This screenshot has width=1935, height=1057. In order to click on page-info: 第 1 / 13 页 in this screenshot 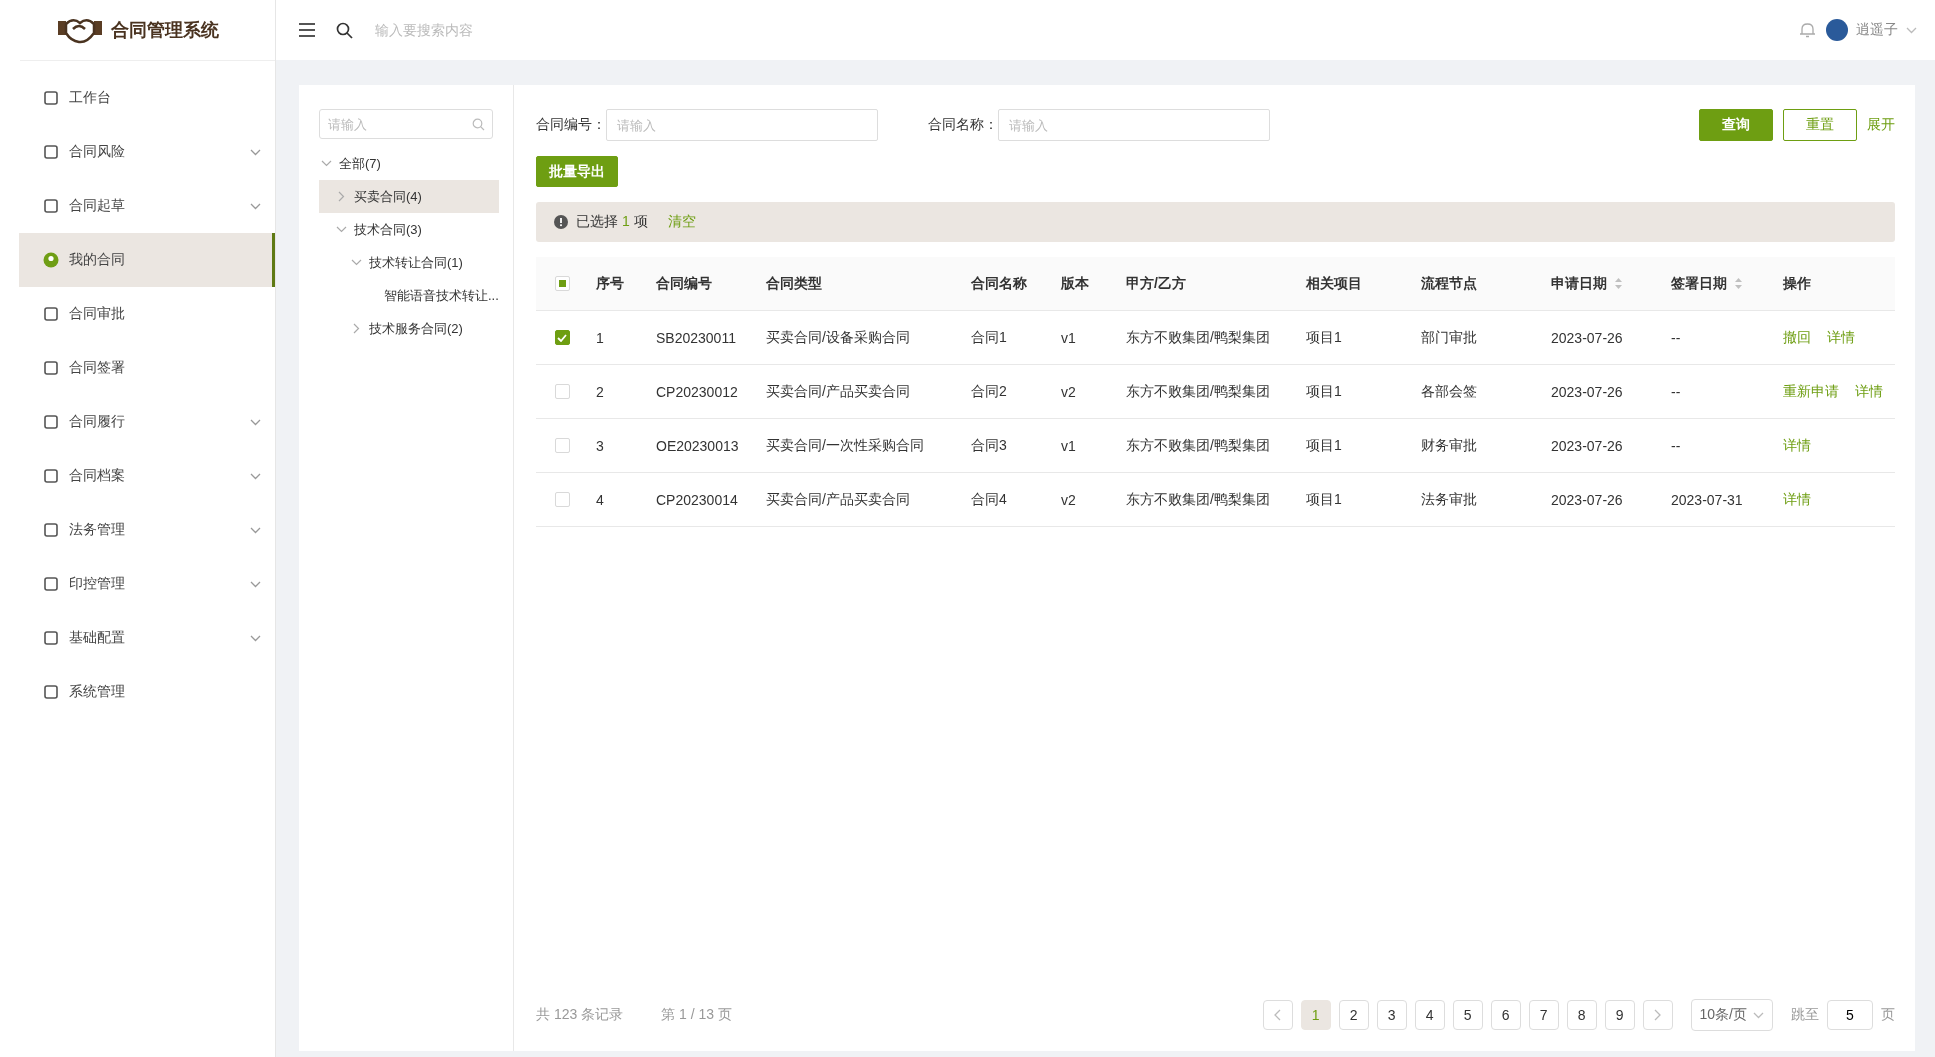, I will do `click(696, 1015)`.